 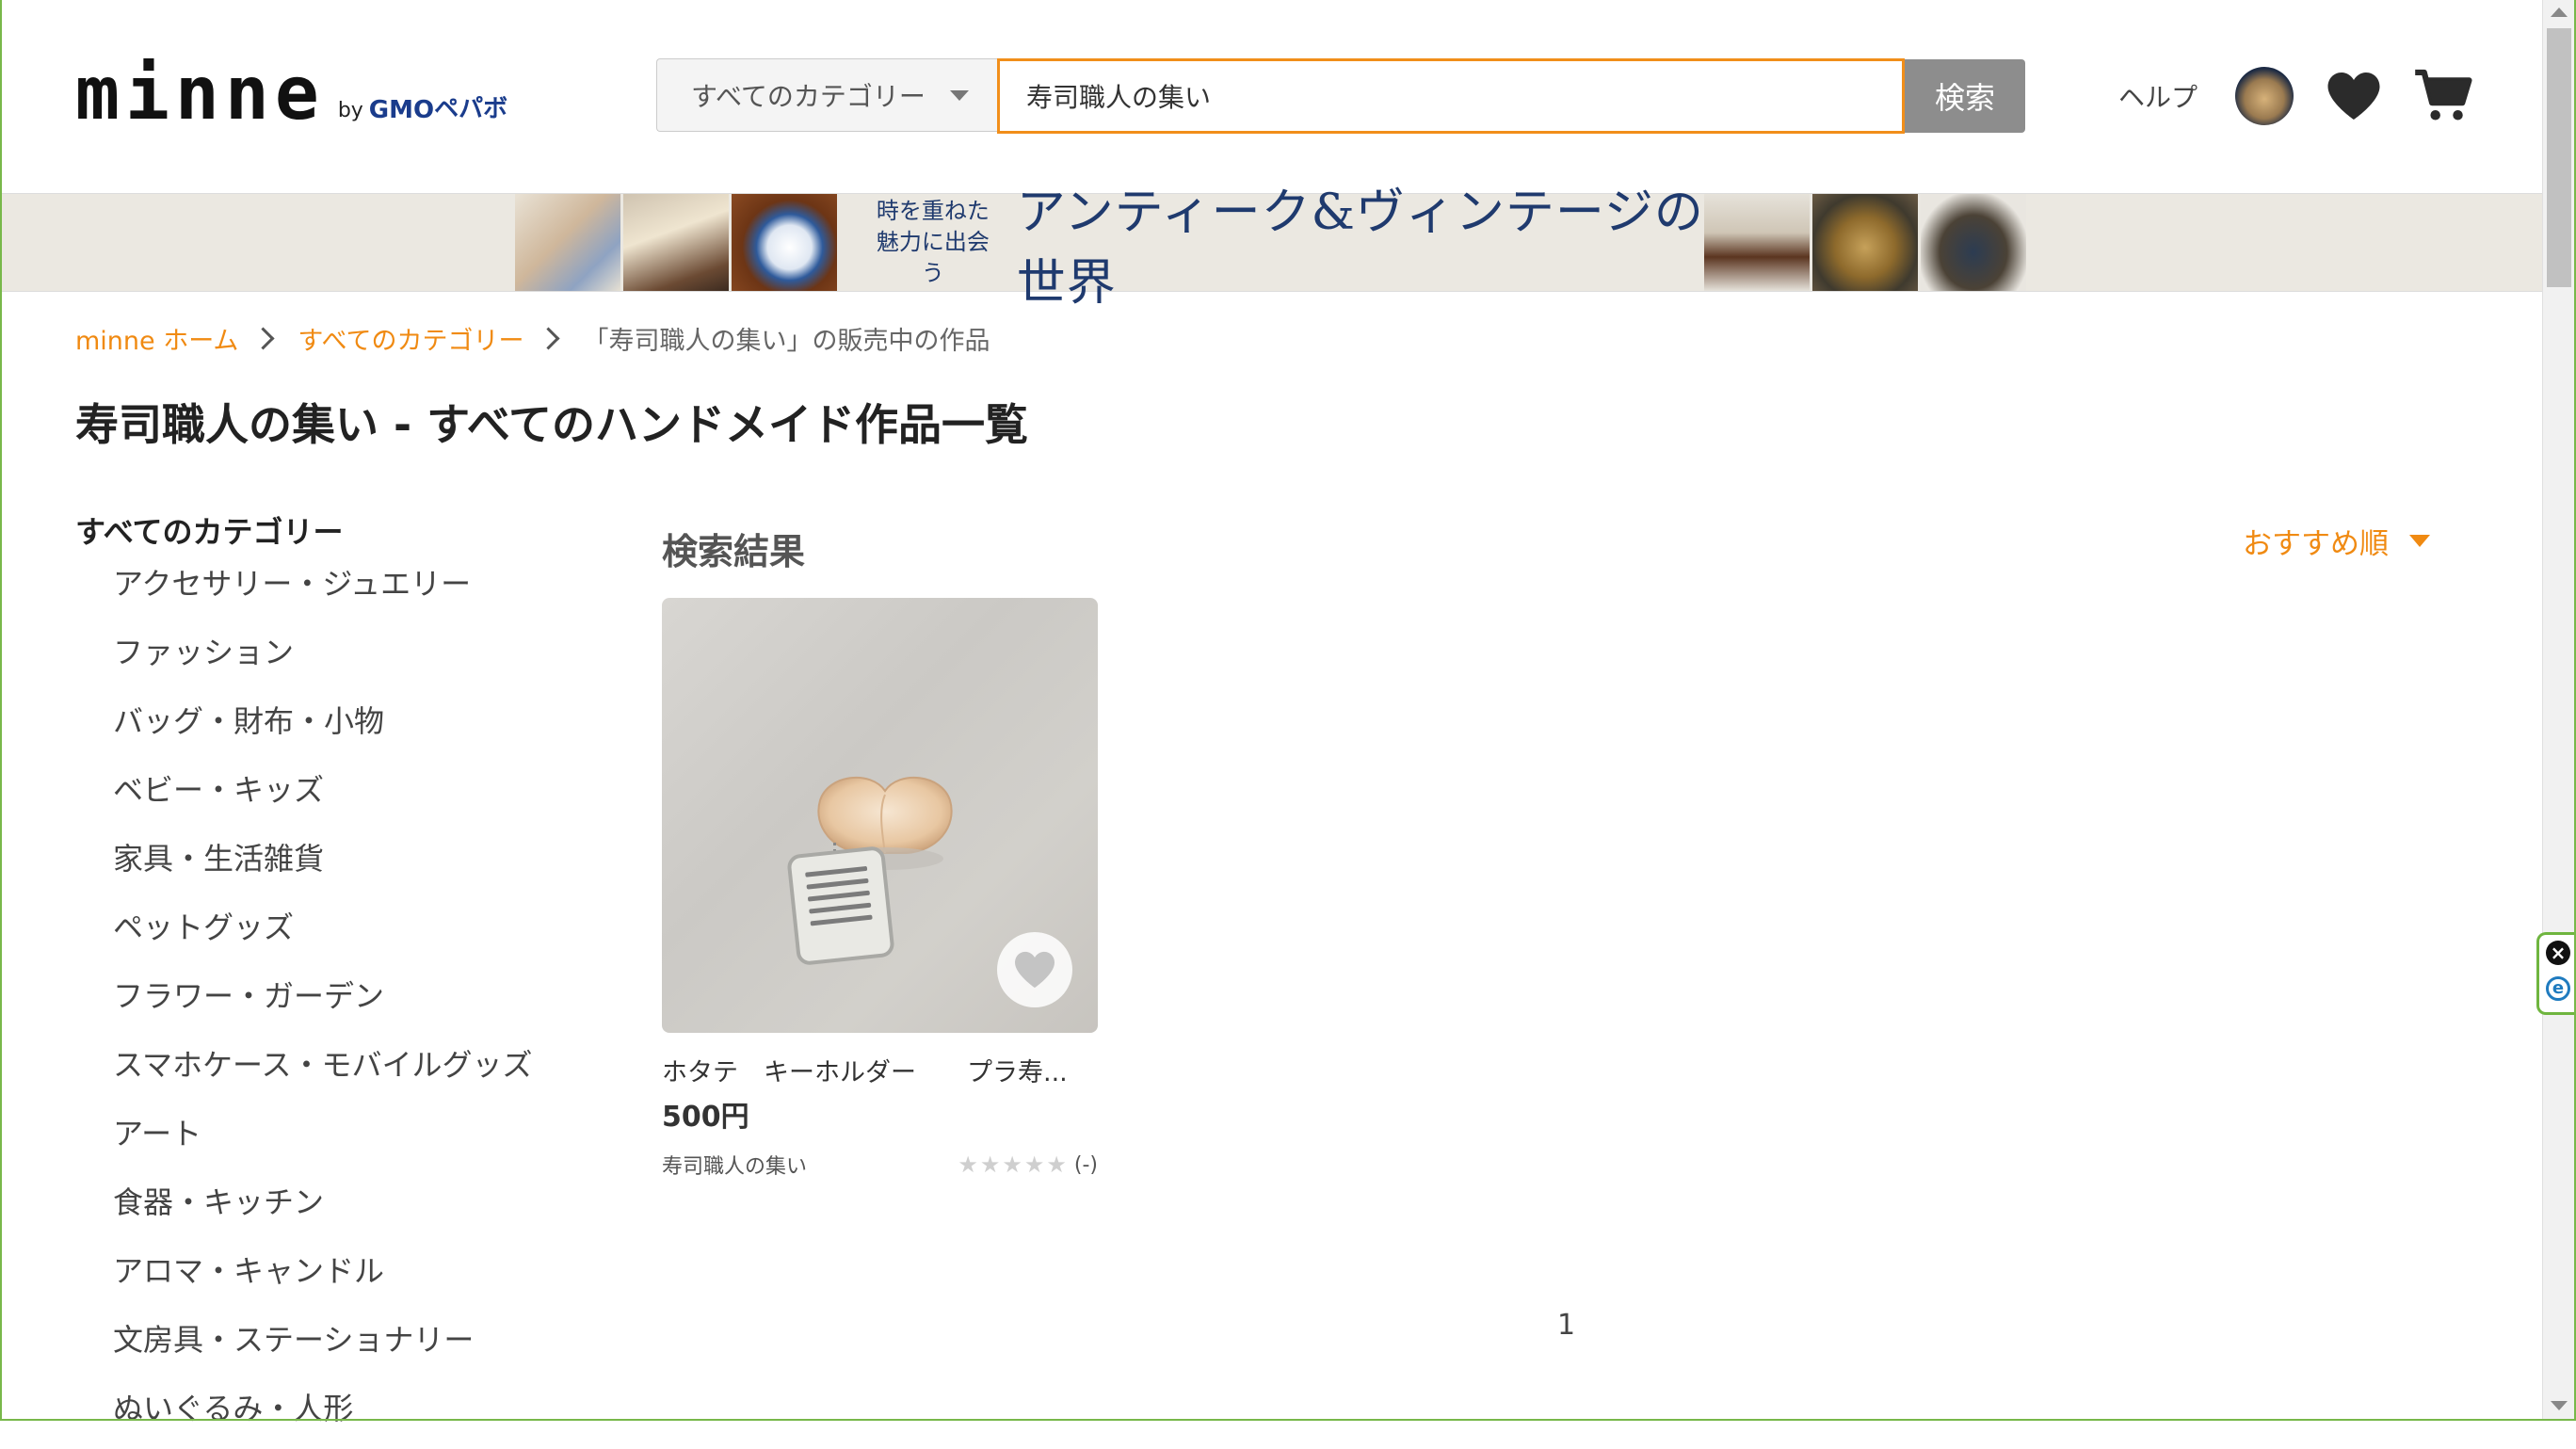 I want to click on product-image, so click(x=880, y=815).